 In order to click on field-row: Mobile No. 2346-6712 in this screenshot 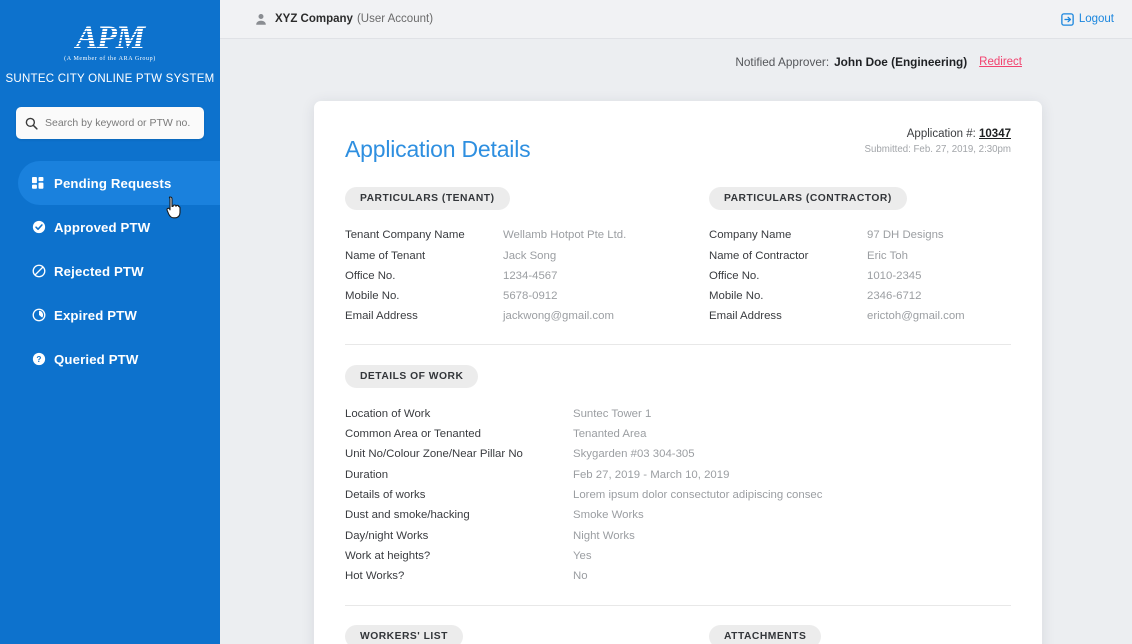, I will do `click(860, 296)`.